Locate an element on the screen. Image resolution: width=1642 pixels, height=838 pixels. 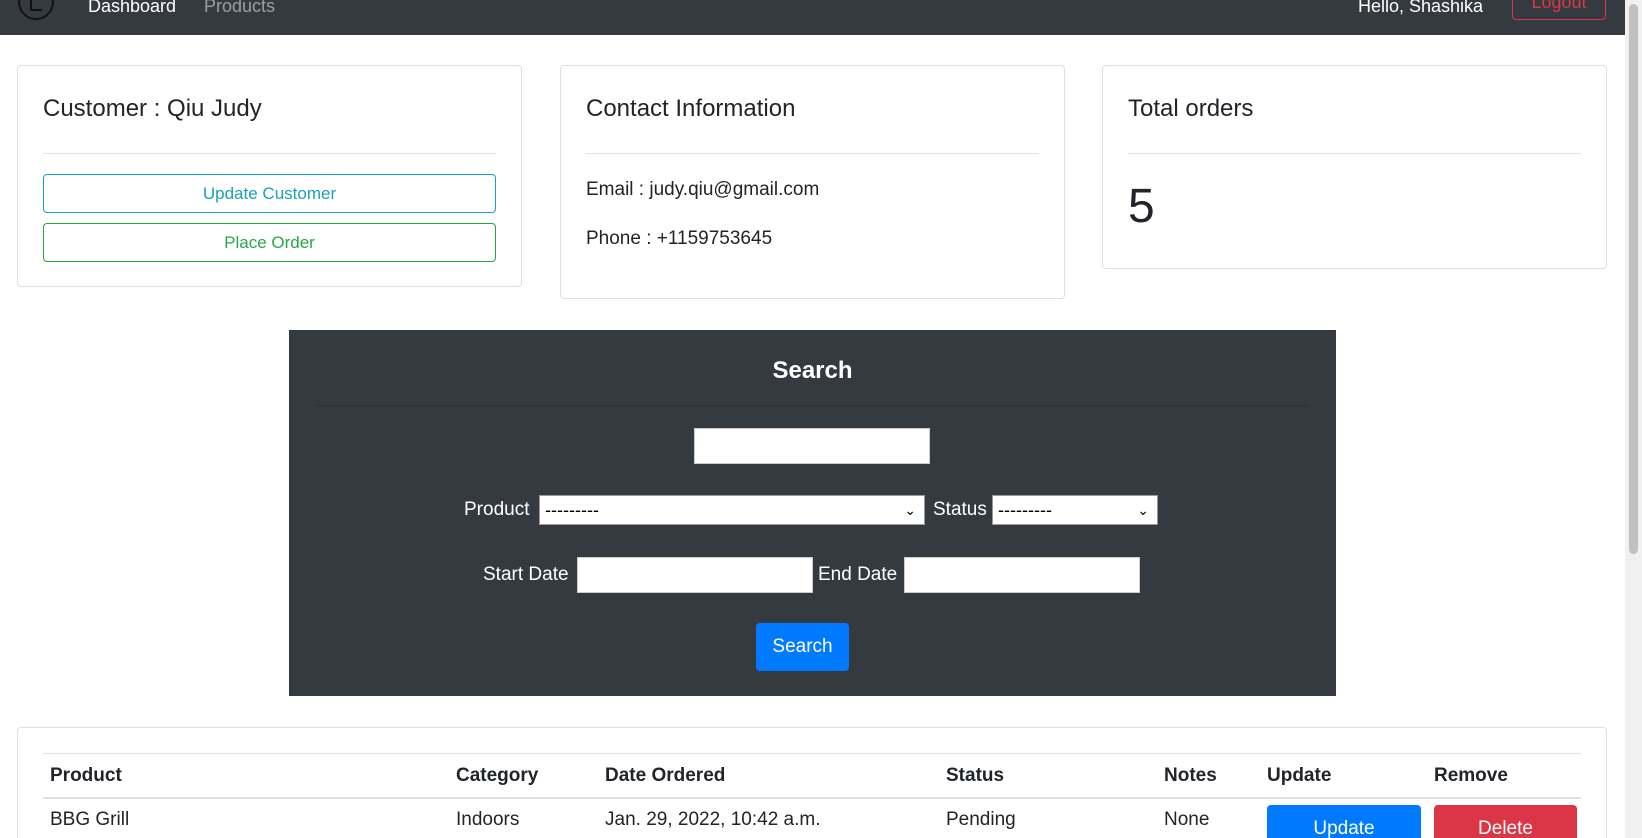
nav-link-dashboard: Dashboard is located at coordinates (132, 8).